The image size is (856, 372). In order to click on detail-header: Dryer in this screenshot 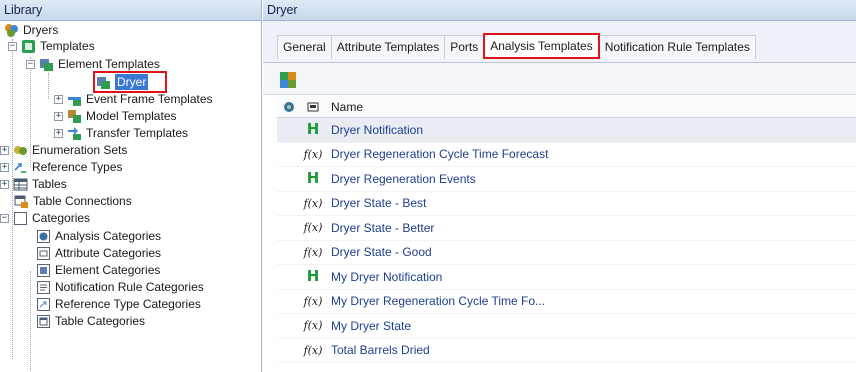, I will do `click(559, 10)`.